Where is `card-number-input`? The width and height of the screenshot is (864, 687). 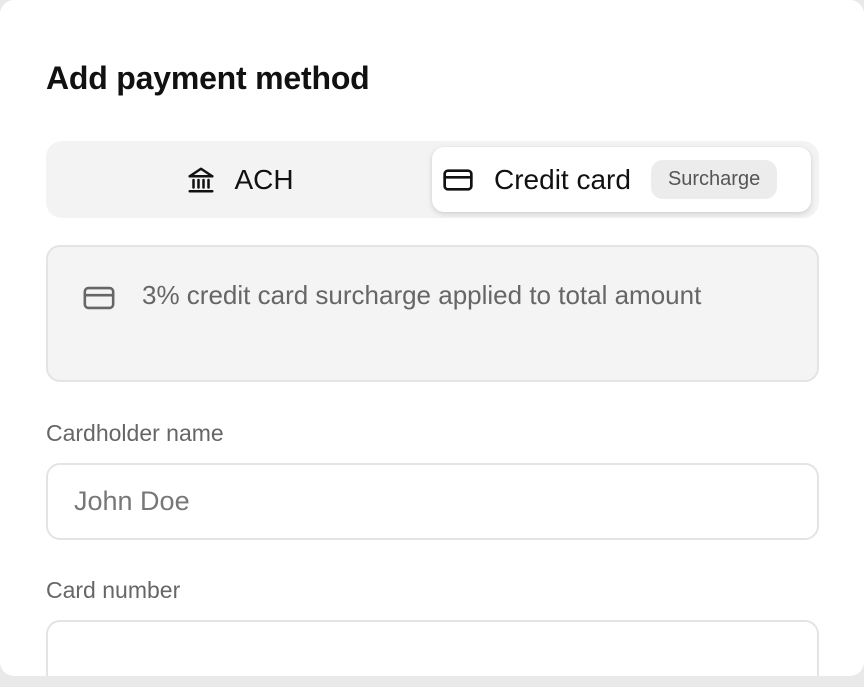 card-number-input is located at coordinates (432, 648).